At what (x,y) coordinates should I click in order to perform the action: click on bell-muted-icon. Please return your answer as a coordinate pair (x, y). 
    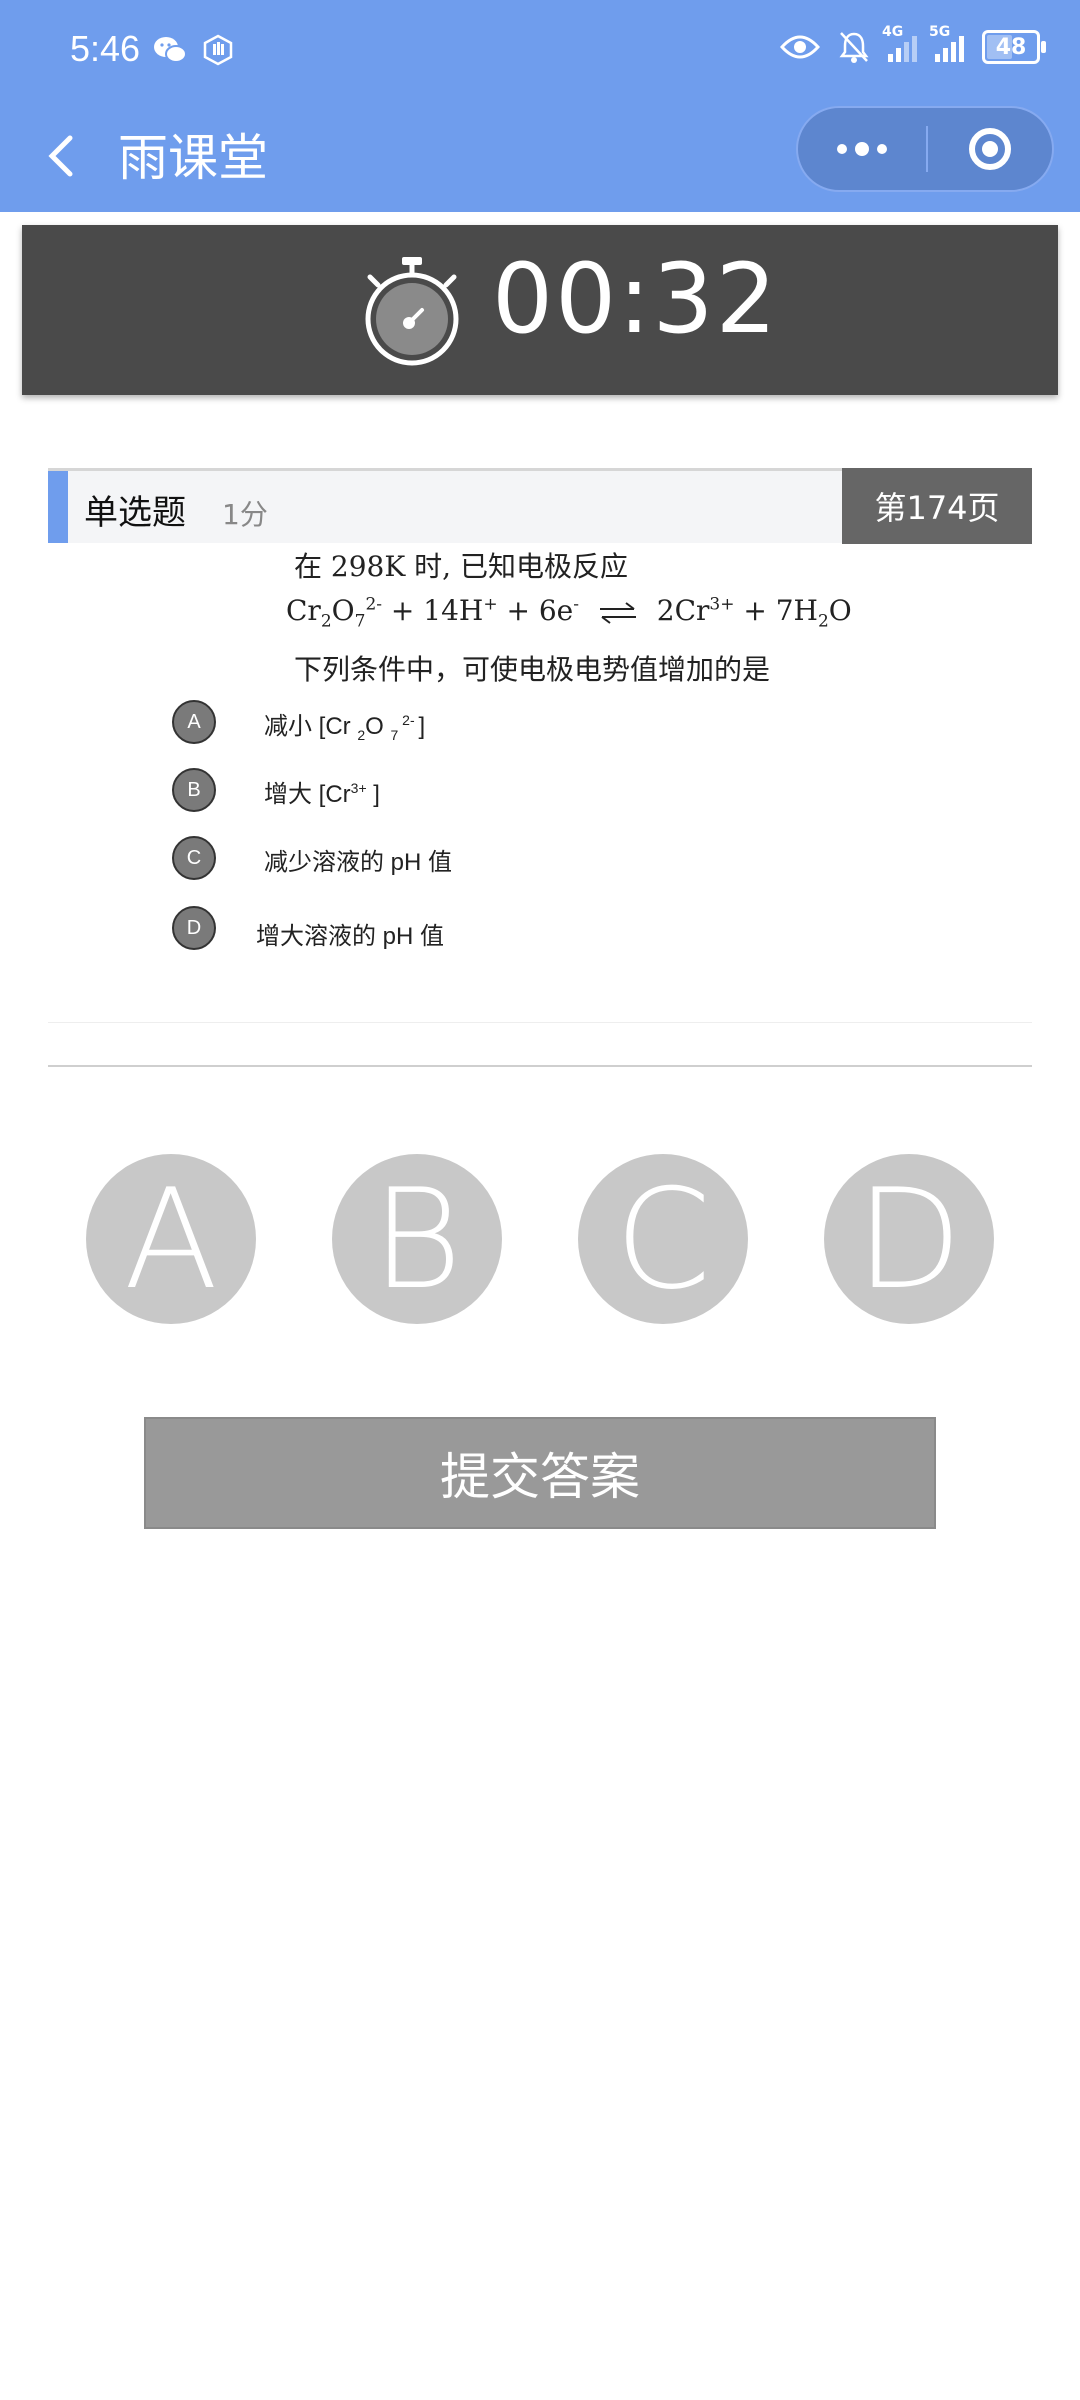
    Looking at the image, I should click on (854, 47).